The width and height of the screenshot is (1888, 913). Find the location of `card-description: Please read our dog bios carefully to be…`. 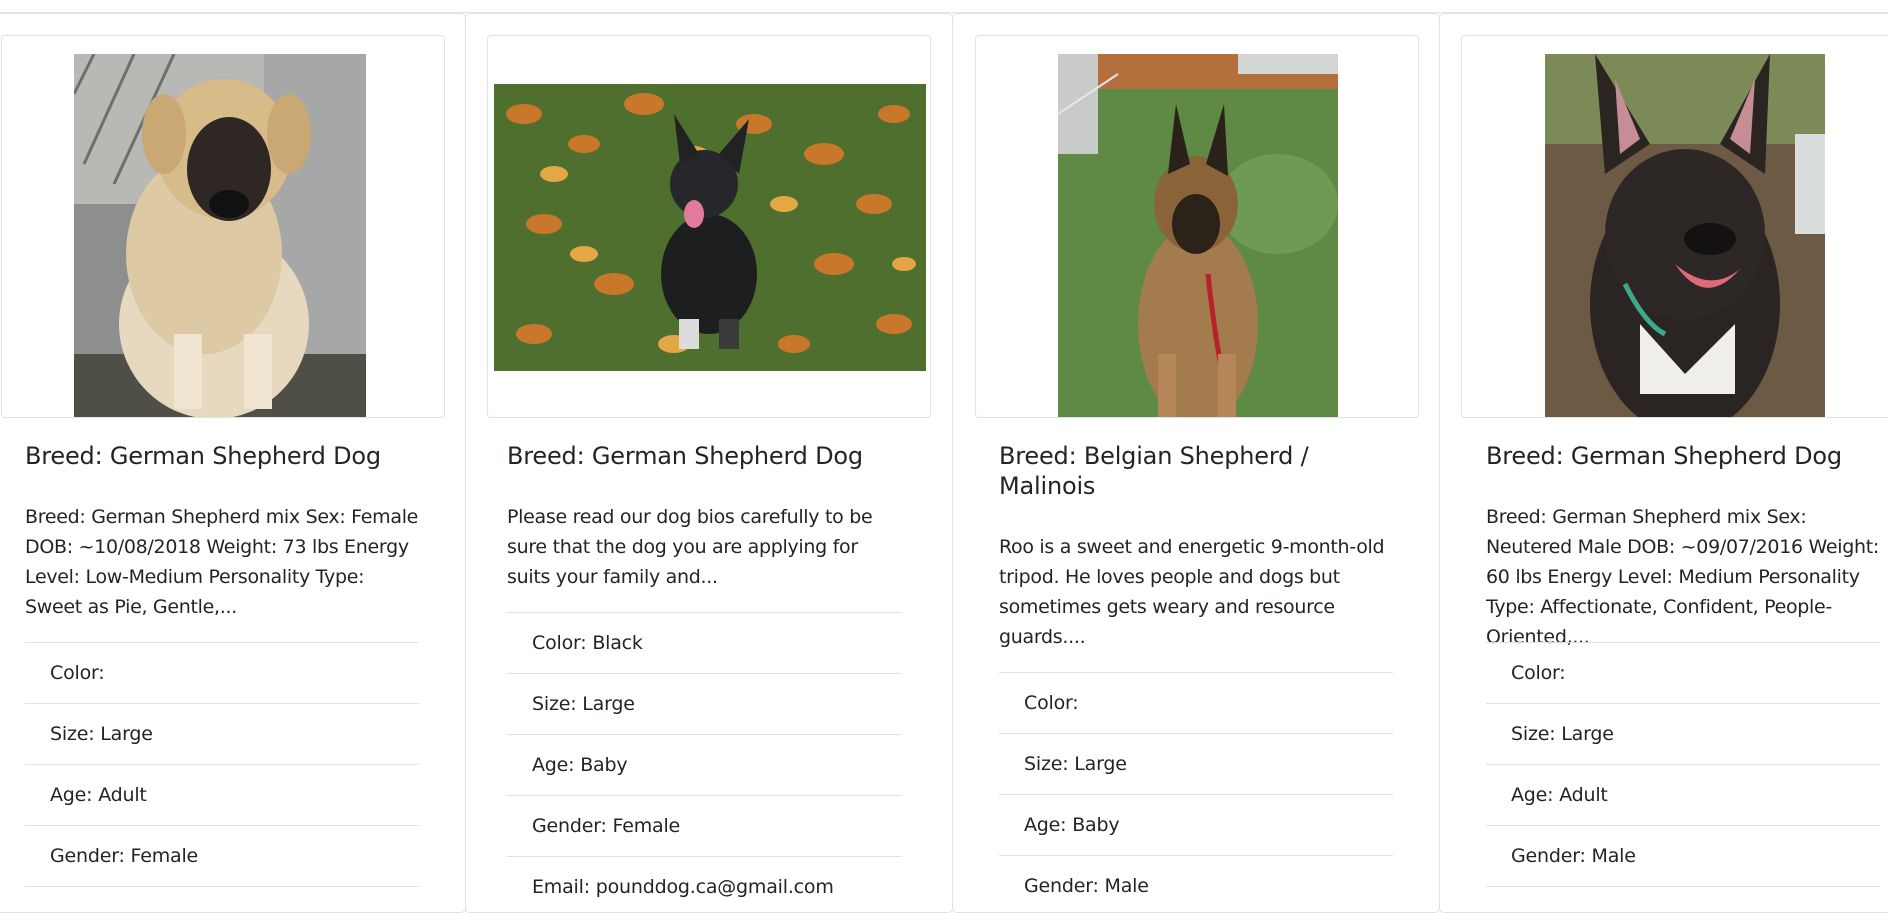

card-description: Please read our dog bios carefully to be… is located at coordinates (690, 547).